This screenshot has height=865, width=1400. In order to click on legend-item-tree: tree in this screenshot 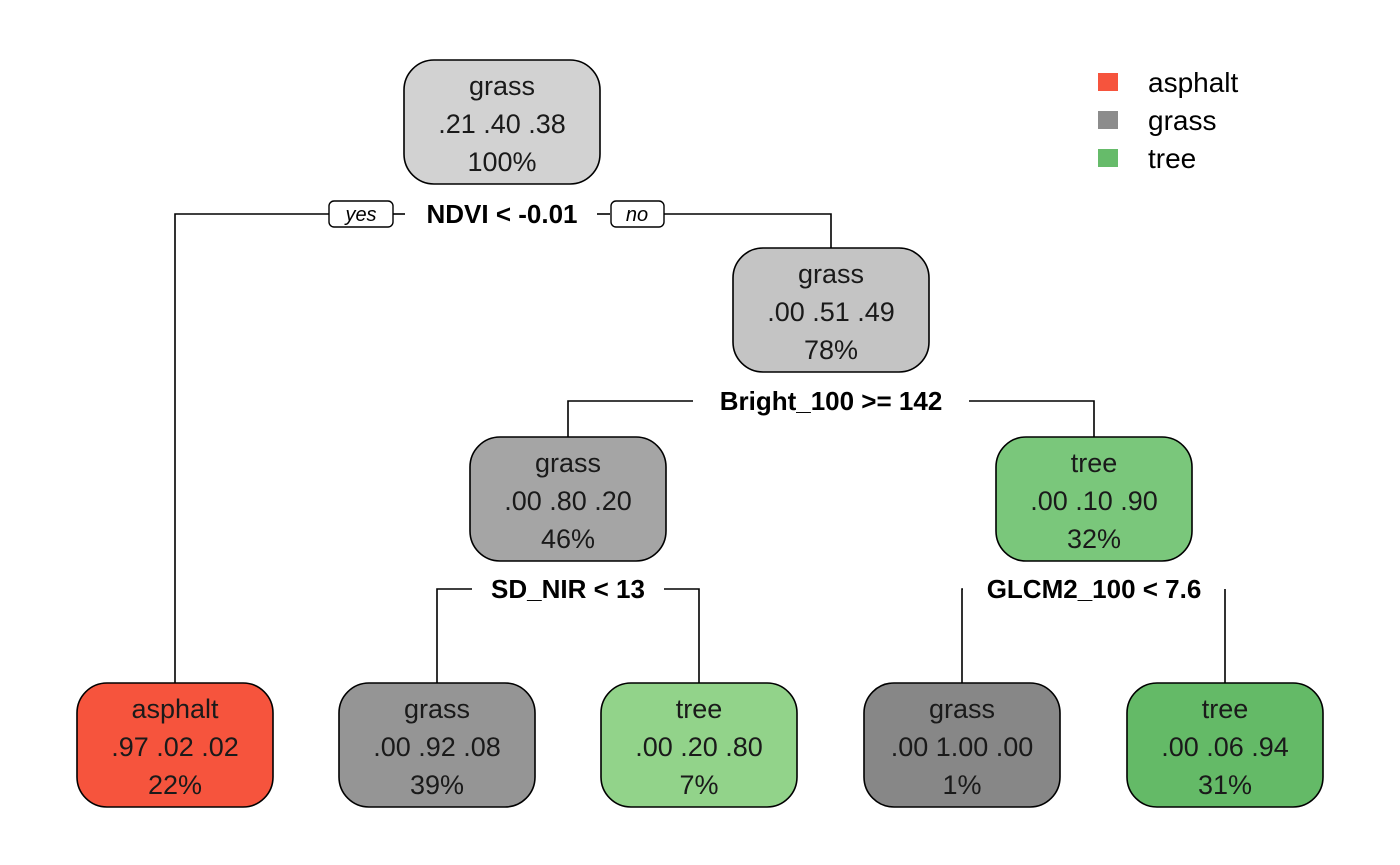, I will do `click(1147, 158)`.